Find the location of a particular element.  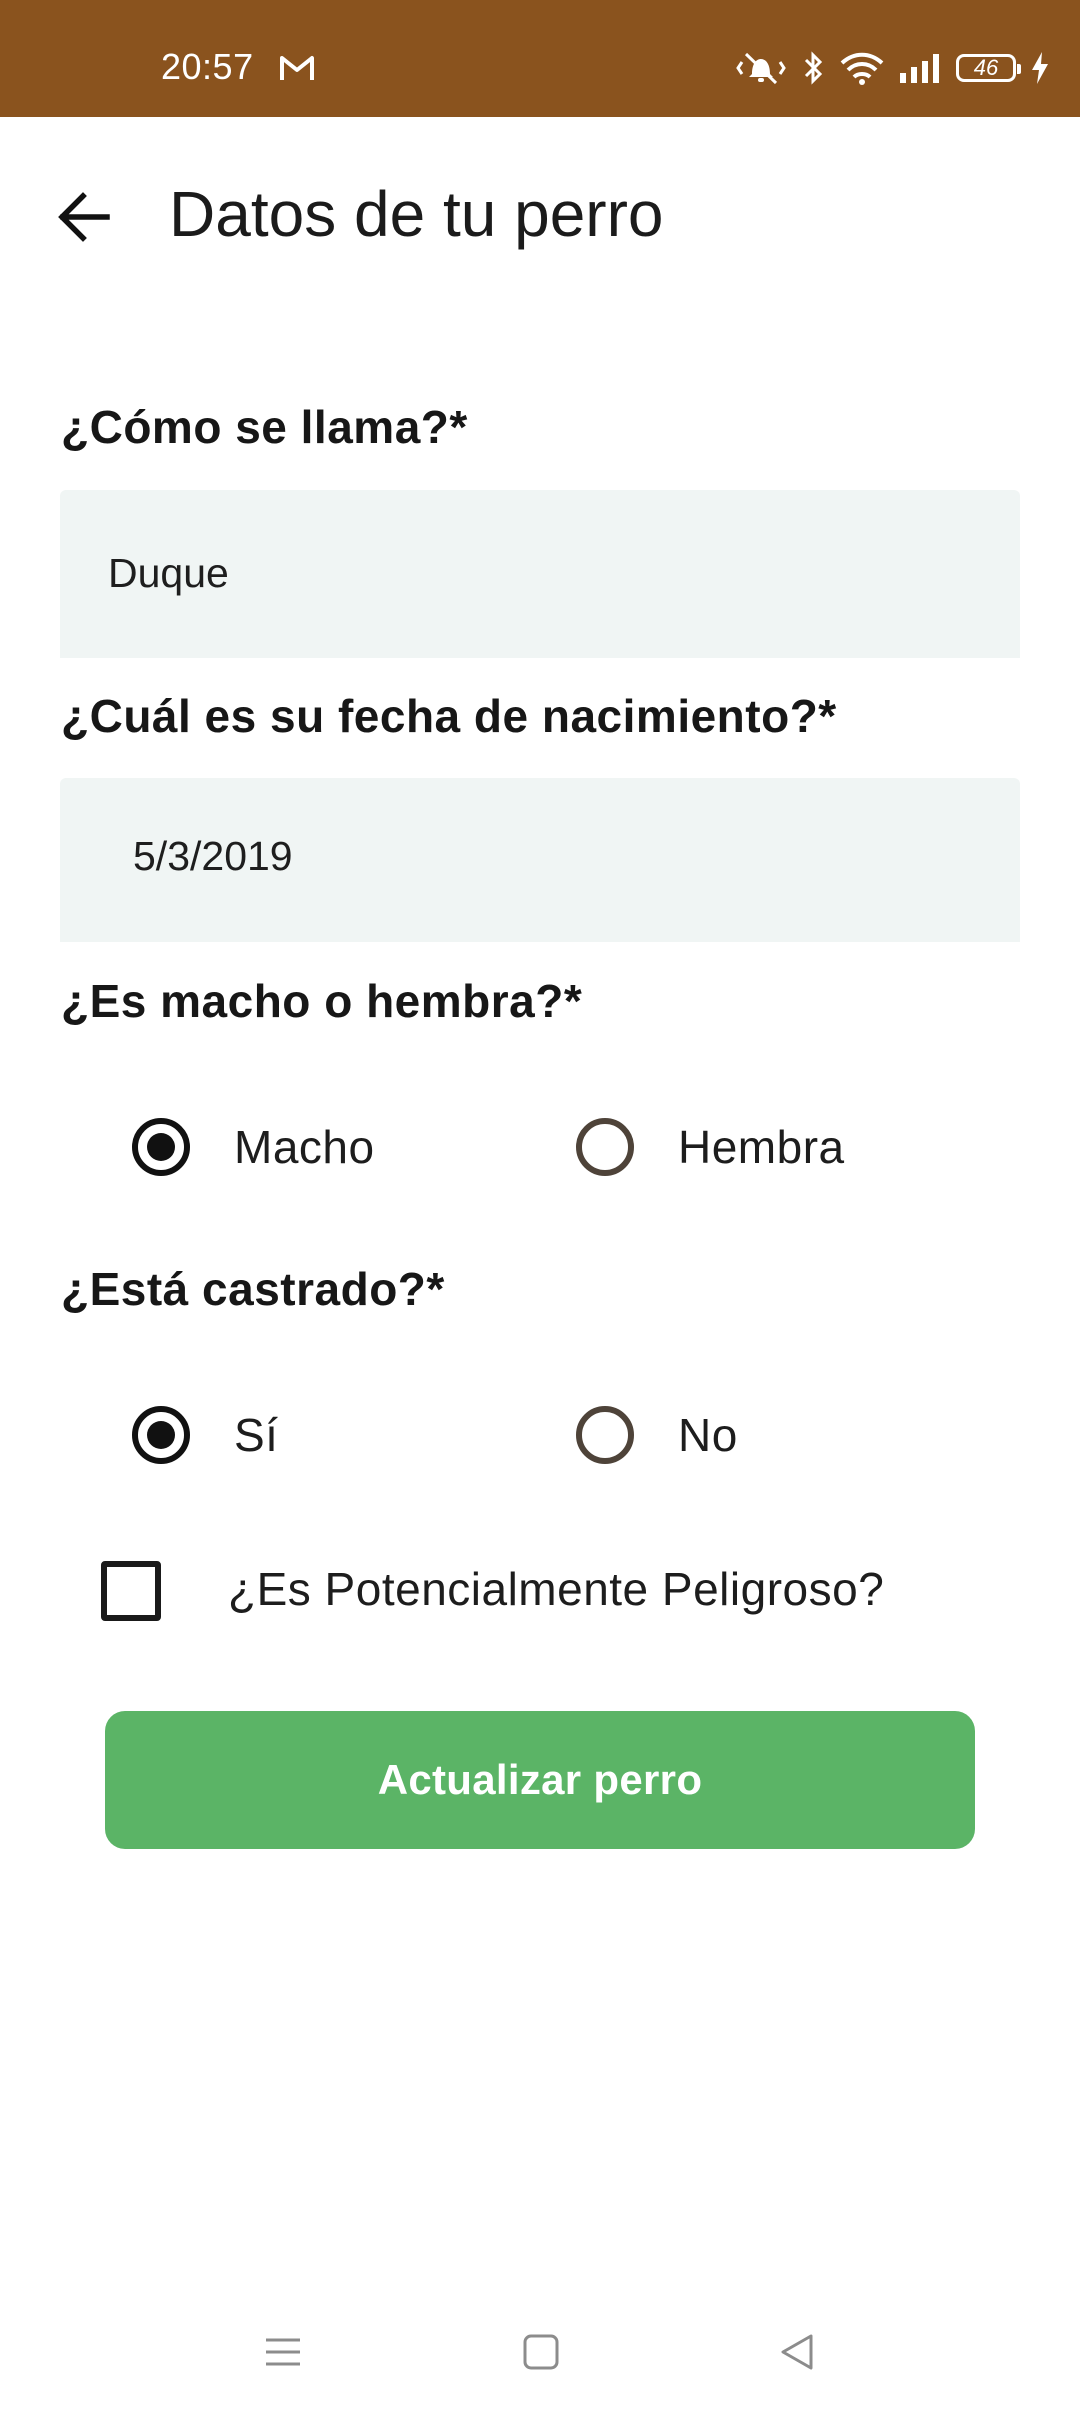

status-time: 20:57 is located at coordinates (207, 66).